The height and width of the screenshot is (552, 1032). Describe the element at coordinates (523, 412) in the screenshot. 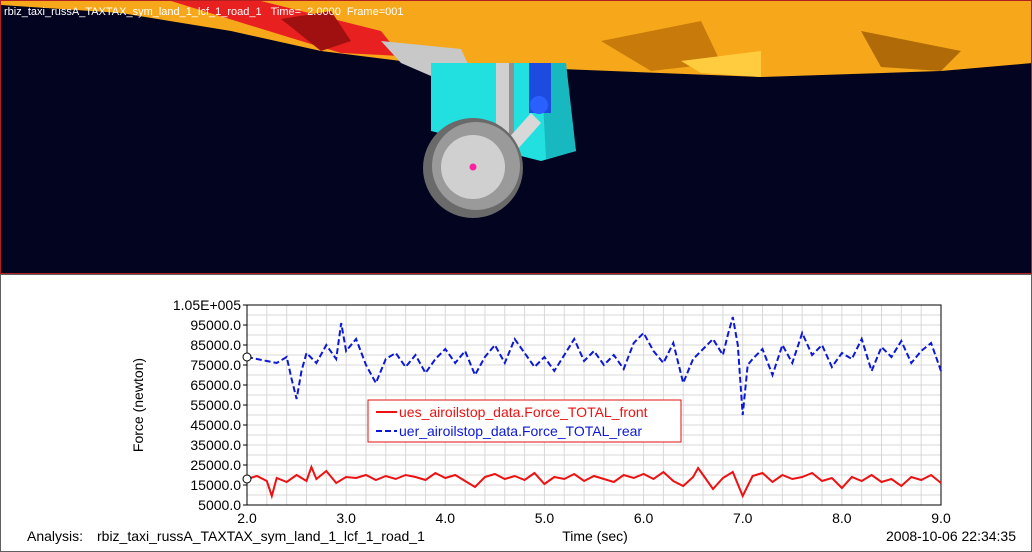

I see `legend-entry-front: ues_airoilstop_data.Force_TOTAL_front` at that location.